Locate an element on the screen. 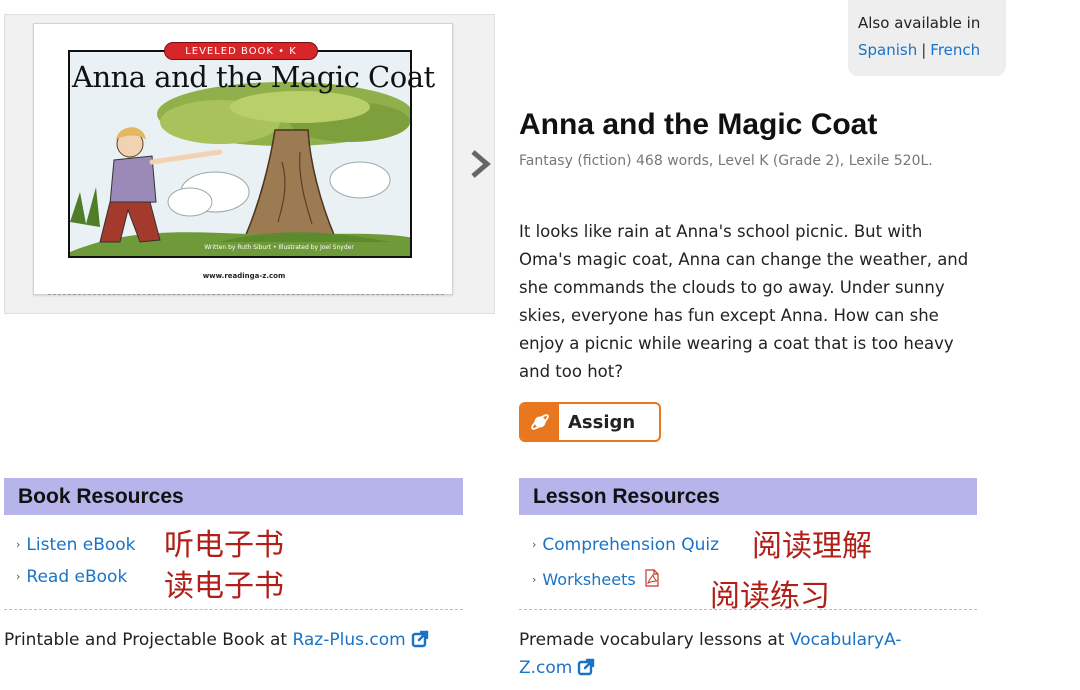 This screenshot has height=690, width=1080. chevron-right-icon is located at coordinates (481, 164).